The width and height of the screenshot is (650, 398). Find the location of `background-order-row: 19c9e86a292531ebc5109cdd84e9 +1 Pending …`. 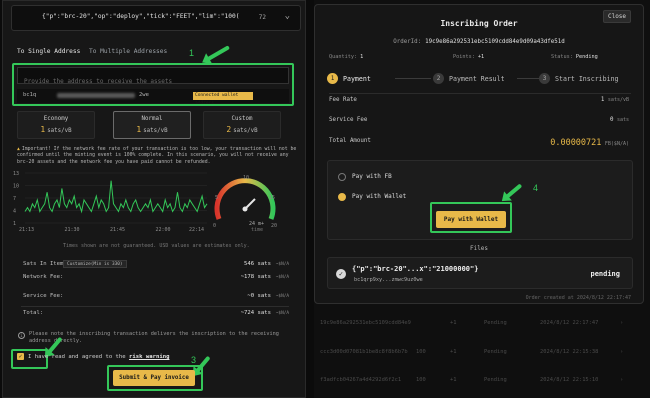

background-order-row: 19c9e86a292531ebc5109cdd84e9 +1 Pending … is located at coordinates (480, 325).